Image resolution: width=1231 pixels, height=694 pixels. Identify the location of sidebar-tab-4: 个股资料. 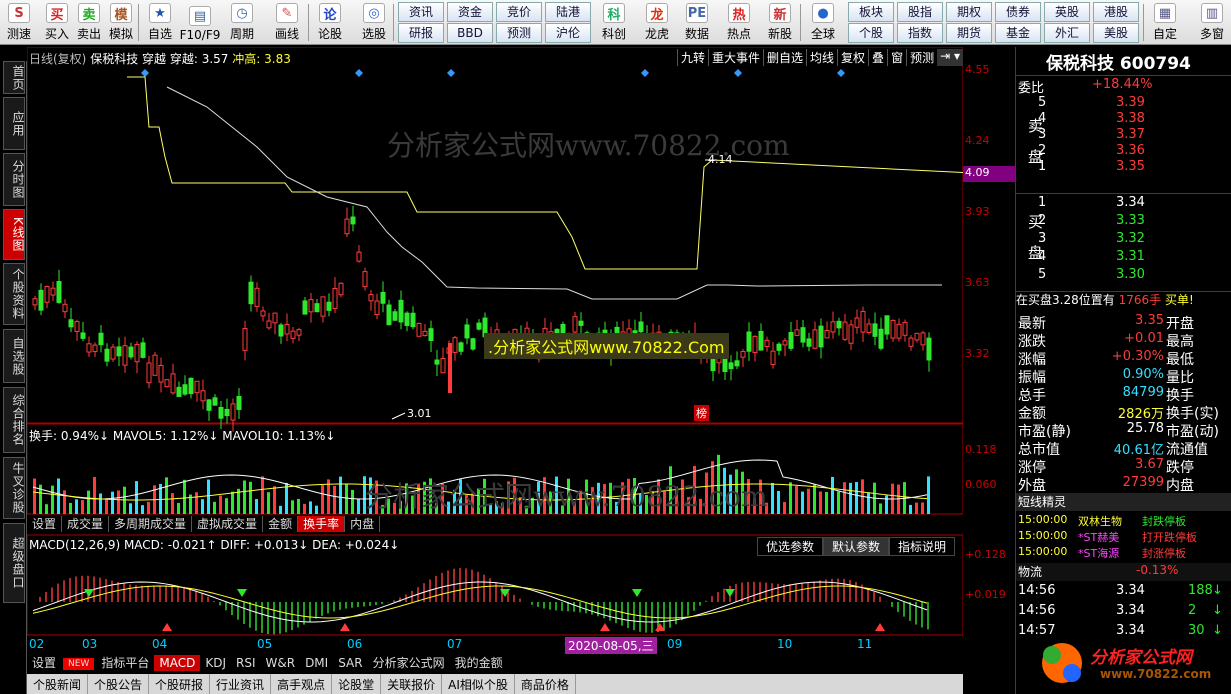
(14, 294).